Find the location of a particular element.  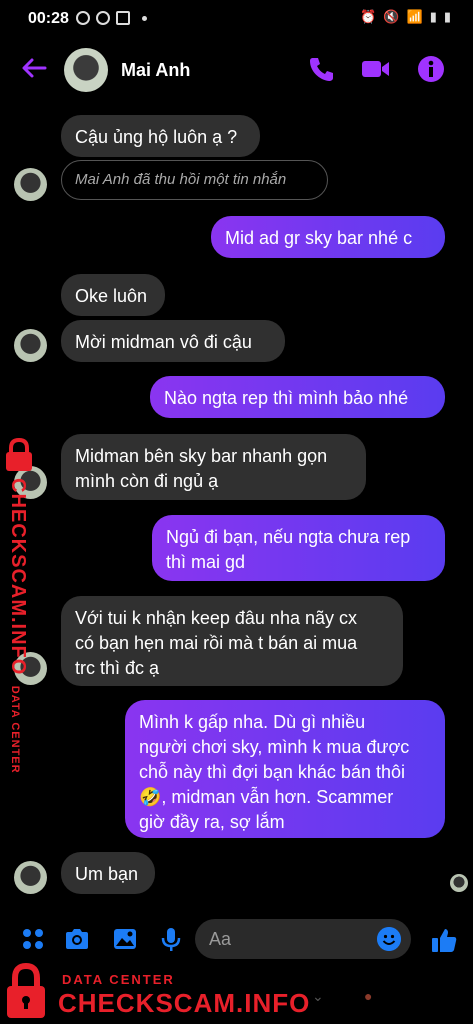

message-line: trc thì đc ạ is located at coordinates (117, 668).